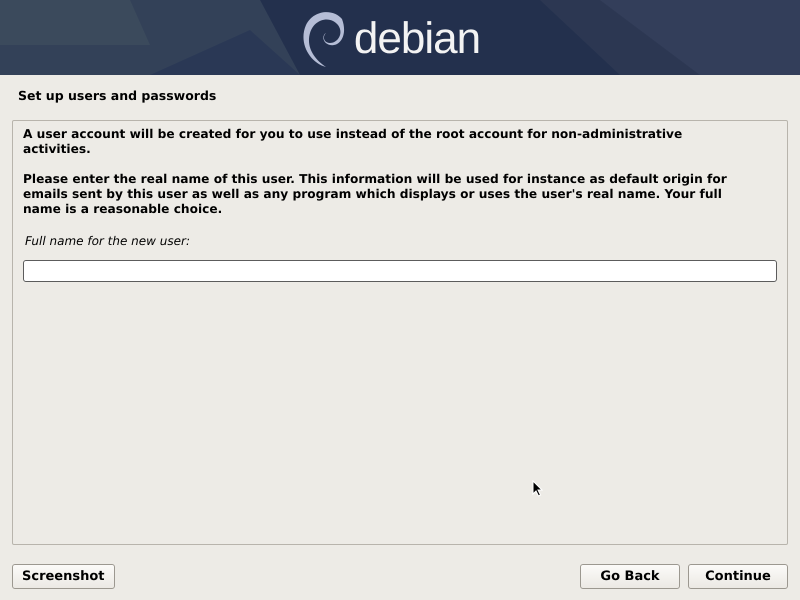 The height and width of the screenshot is (600, 800). What do you see at coordinates (107, 241) in the screenshot?
I see `field-label: Full name for the new user:` at bounding box center [107, 241].